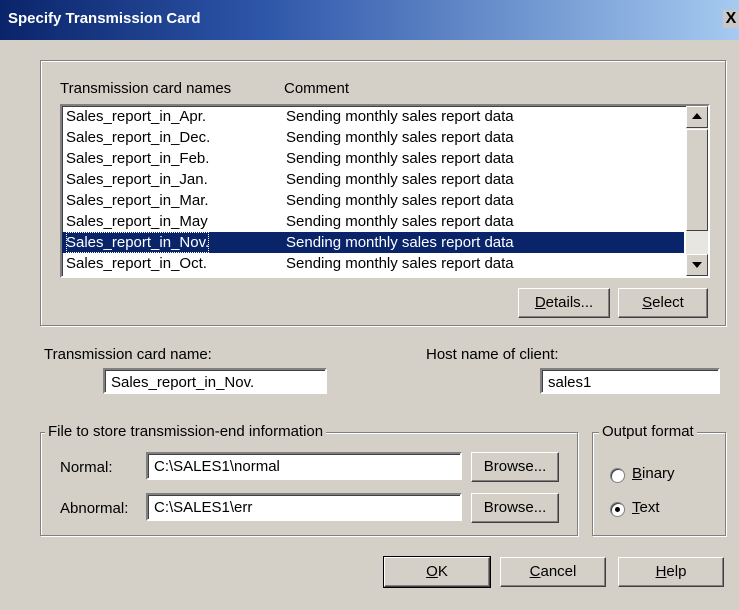 The height and width of the screenshot is (610, 739). What do you see at coordinates (138, 158) in the screenshot?
I see `card-name-cell: Sales_report_in_Feb.` at bounding box center [138, 158].